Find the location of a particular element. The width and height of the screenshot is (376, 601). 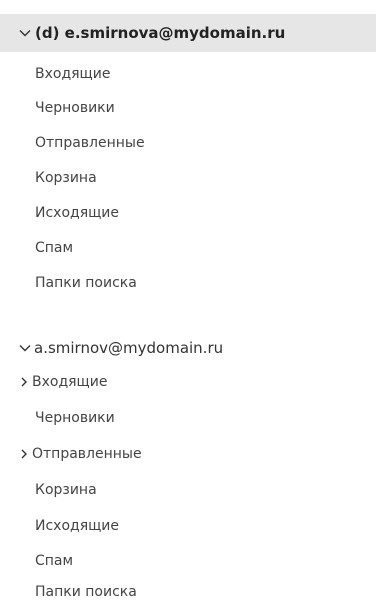

account-header-a-smirnov: a.smirnov@mydomain.ru is located at coordinates (188, 348).